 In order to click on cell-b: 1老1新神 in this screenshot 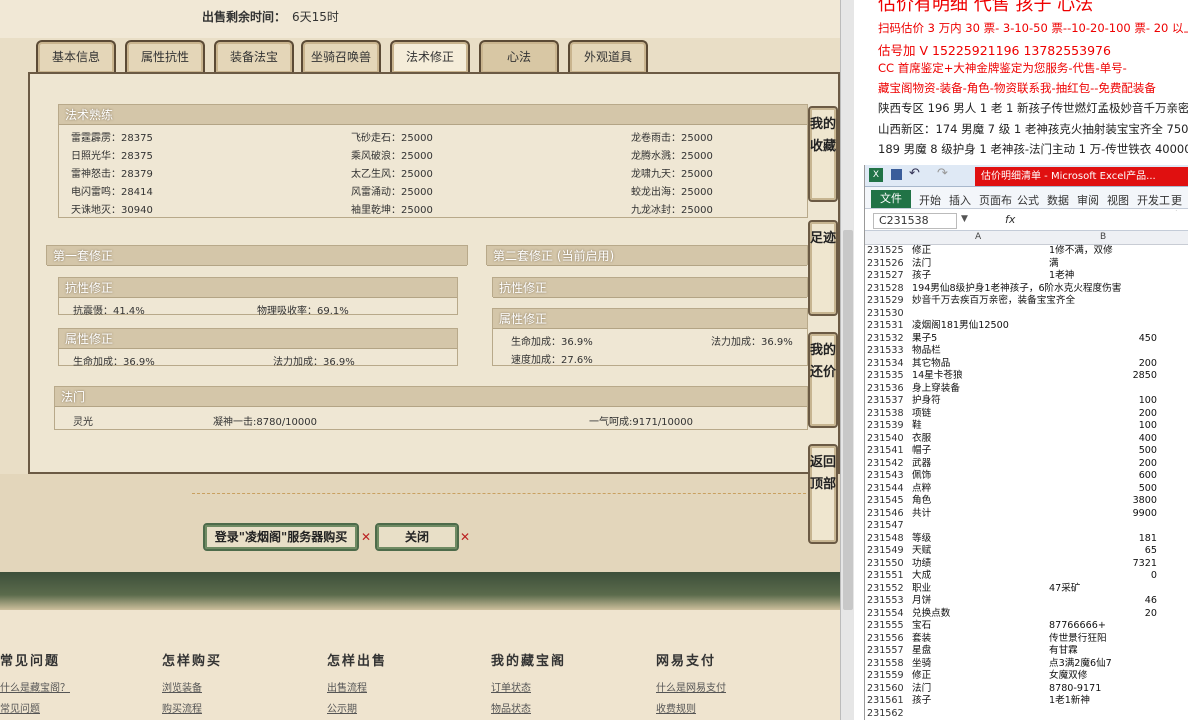, I will do `click(1103, 700)`.